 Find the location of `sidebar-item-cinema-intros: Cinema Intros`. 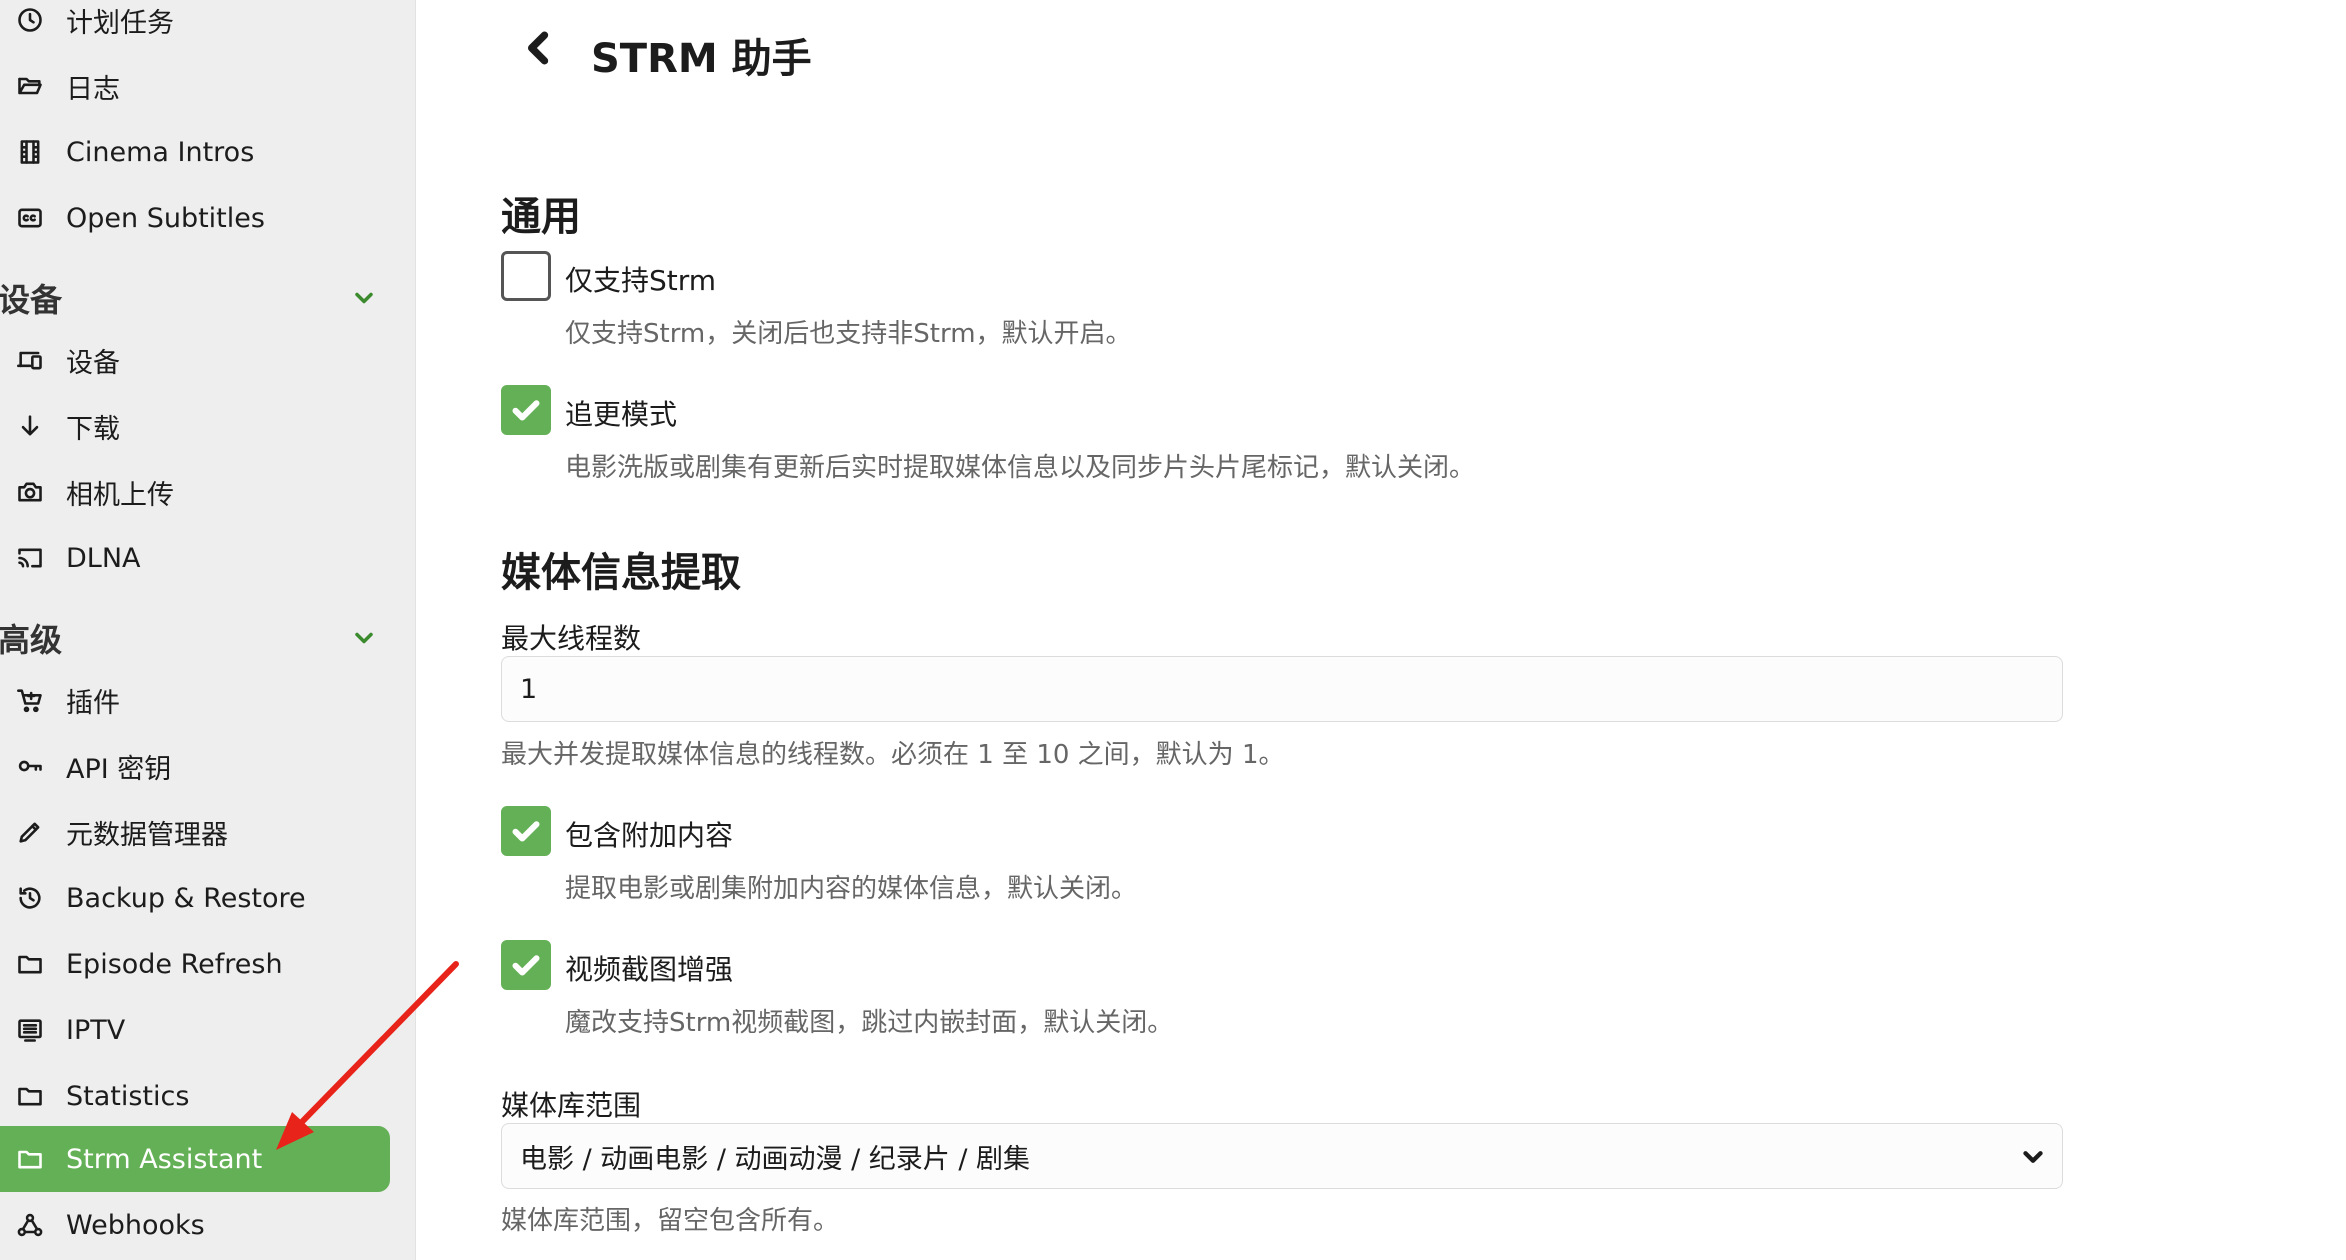

sidebar-item-cinema-intros: Cinema Intros is located at coordinates (195, 152).